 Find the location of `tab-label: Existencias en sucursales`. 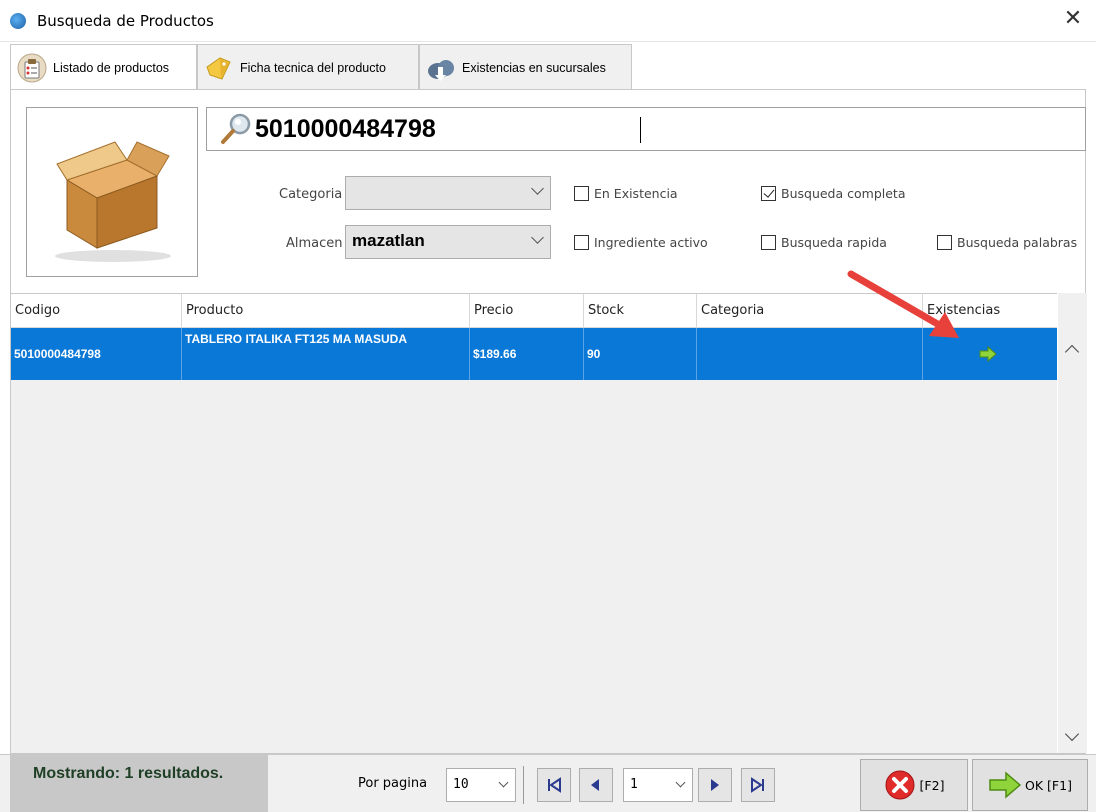

tab-label: Existencias en sucursales is located at coordinates (534, 67).